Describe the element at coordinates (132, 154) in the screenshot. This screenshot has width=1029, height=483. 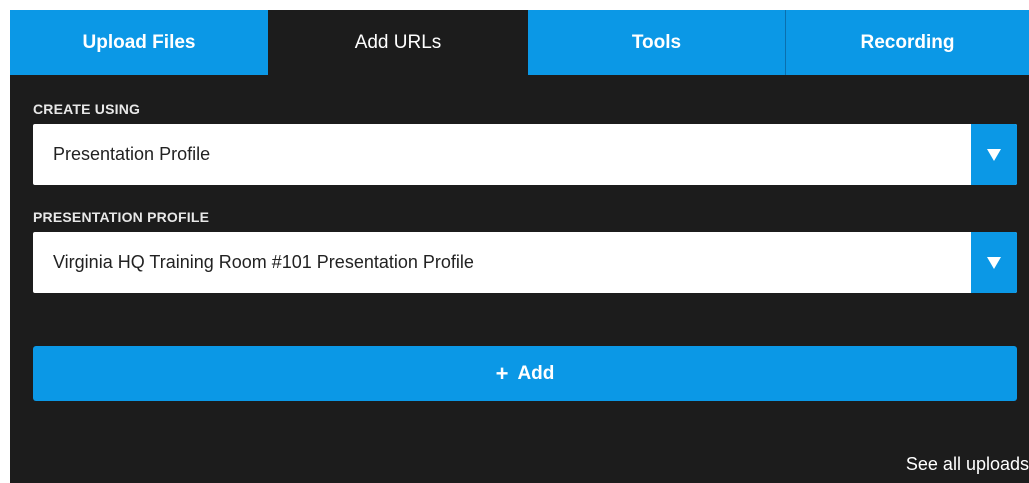
I see `create-using-value: Presentation Profile` at that location.